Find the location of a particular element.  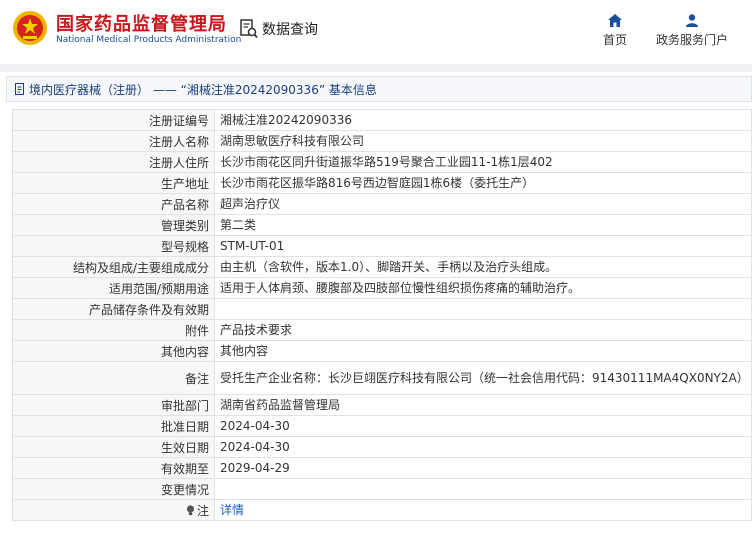

table-row: 注册人住所 长沙市雨花区同升街道振华路519号聚合工业园11-1栋1层402 is located at coordinates (382, 162).